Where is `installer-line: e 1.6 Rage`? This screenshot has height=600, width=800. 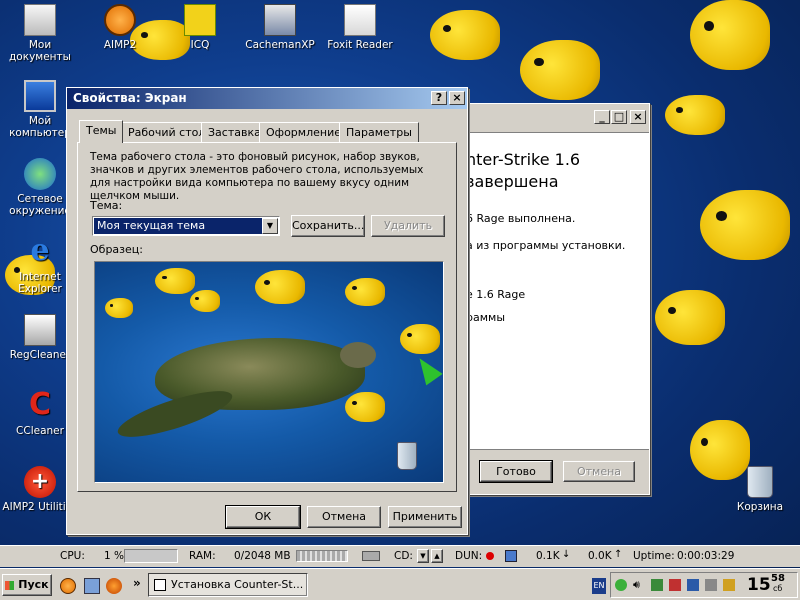
installer-line: e 1.6 Rage is located at coordinates (496, 294).